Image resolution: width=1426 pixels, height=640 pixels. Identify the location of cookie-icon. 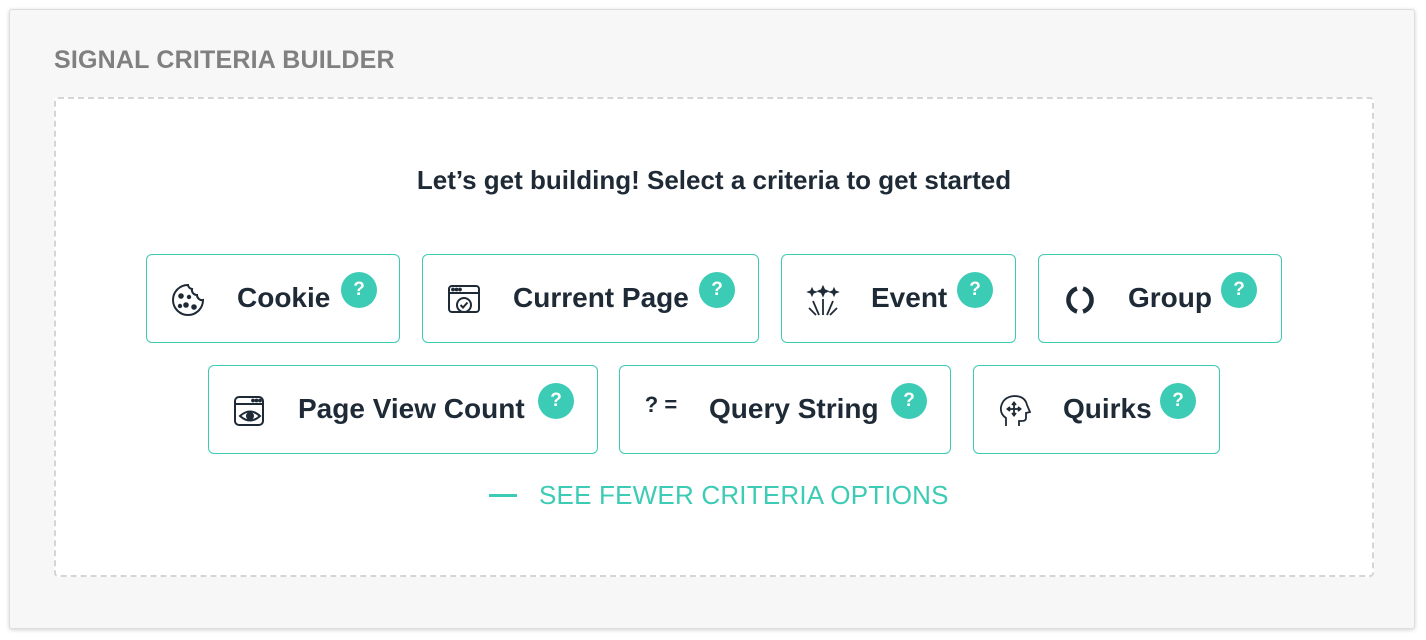
(188, 300).